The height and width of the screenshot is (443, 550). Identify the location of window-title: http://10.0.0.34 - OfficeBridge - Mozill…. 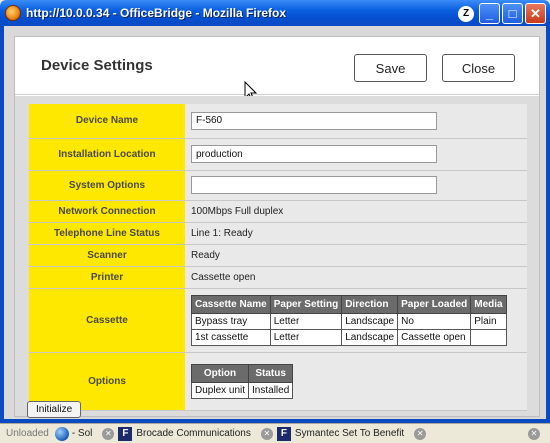
(156, 13).